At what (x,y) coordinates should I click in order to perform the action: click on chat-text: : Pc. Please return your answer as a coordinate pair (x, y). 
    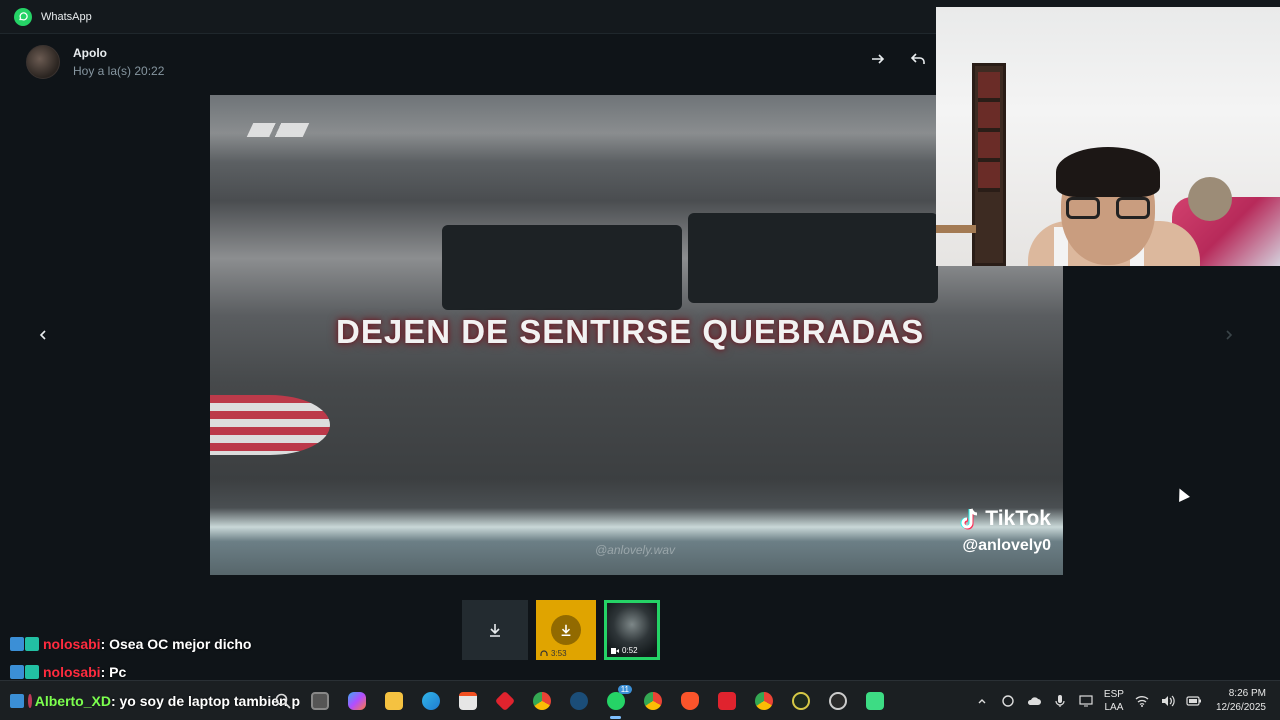
    Looking at the image, I should click on (113, 672).